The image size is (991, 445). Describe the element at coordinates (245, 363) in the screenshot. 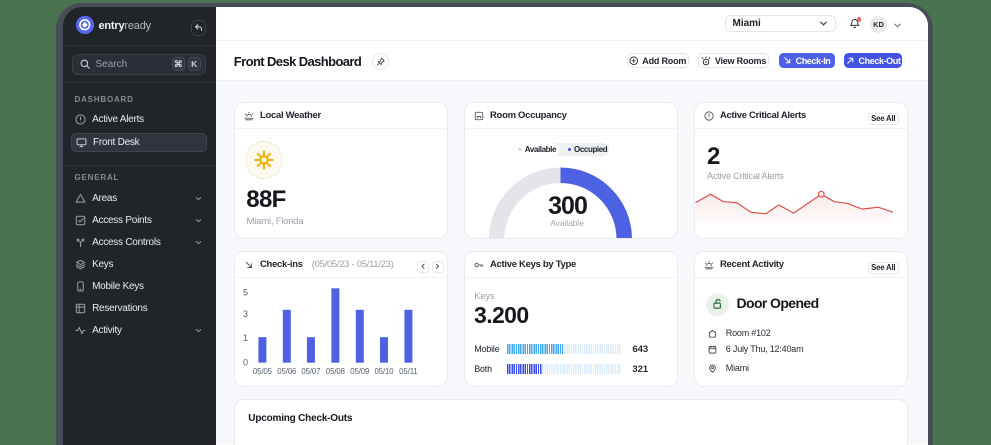

I see `svg-text: 0` at that location.